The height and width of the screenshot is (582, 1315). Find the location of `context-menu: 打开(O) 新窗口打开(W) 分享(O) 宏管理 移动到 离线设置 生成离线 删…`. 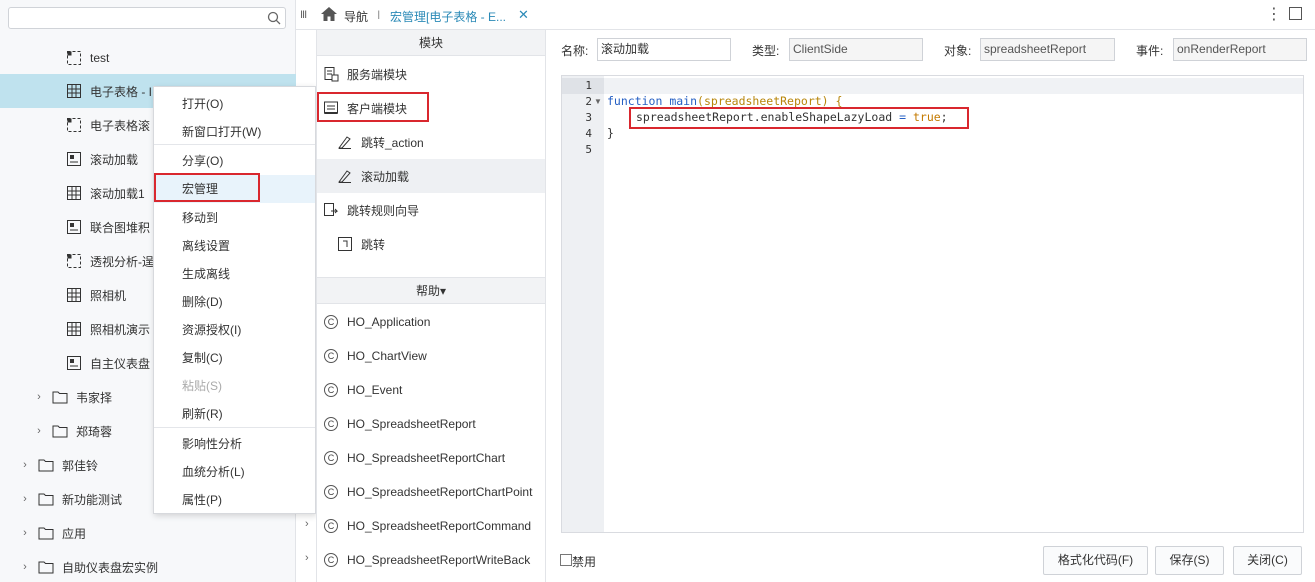

context-menu: 打开(O) 新窗口打开(W) 分享(O) 宏管理 移动到 离线设置 生成离线 删… is located at coordinates (234, 300).